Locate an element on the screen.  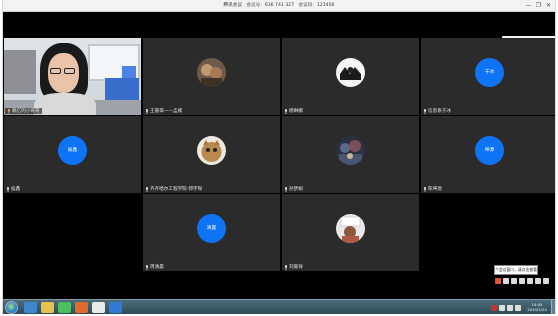
participant-tile: 于冰 信息系于冰 is located at coordinates (488, 76).